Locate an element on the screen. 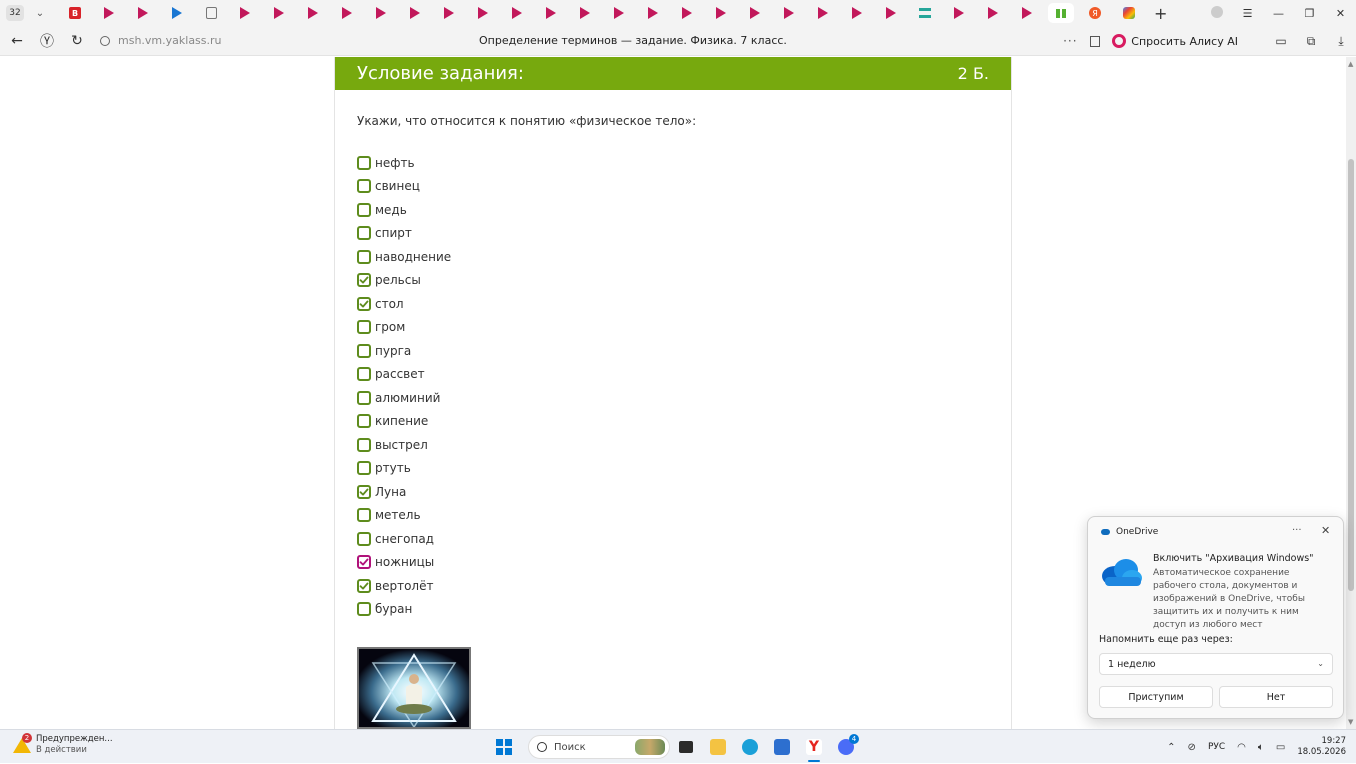 The image size is (1356, 764). answer-option: метель is located at coordinates (404, 516).